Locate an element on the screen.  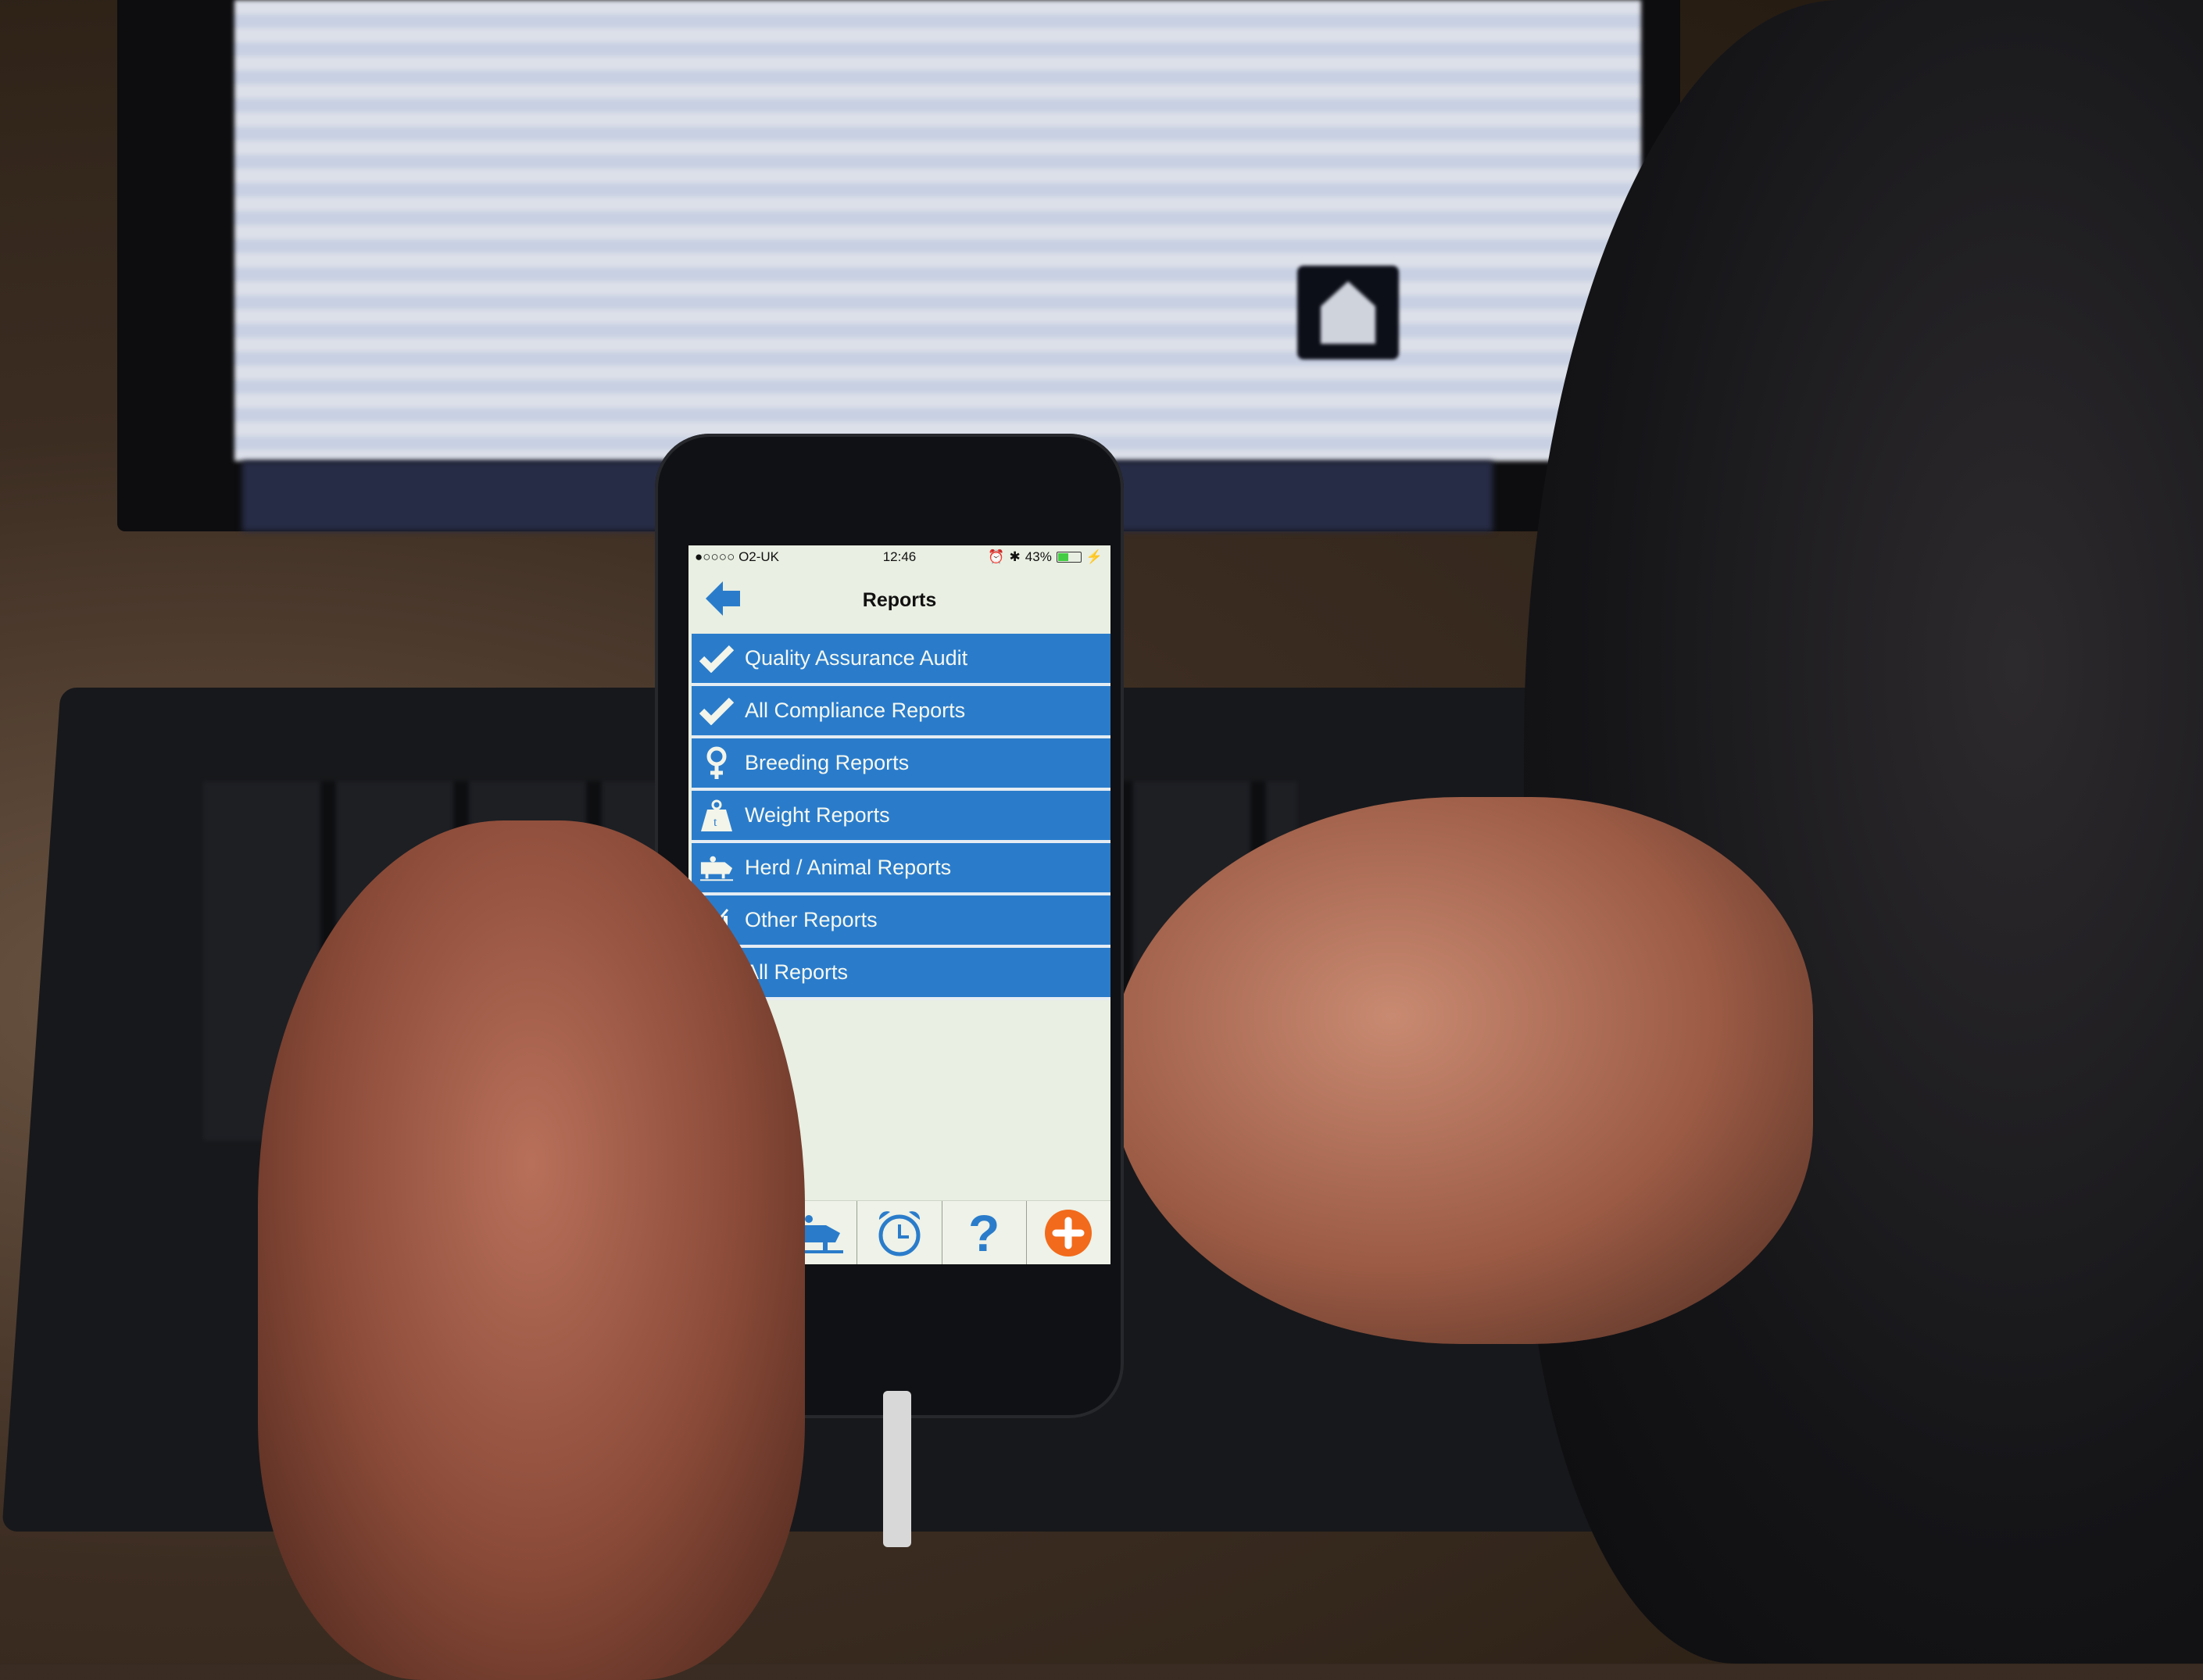
menu-item-breeding-reports: Breeding Reports is located at coordinates (901, 764).